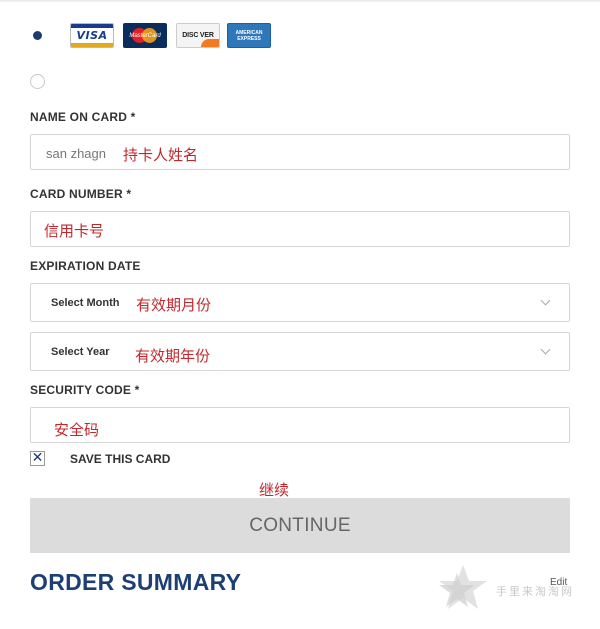  I want to click on top-shadow, so click(300, 1).